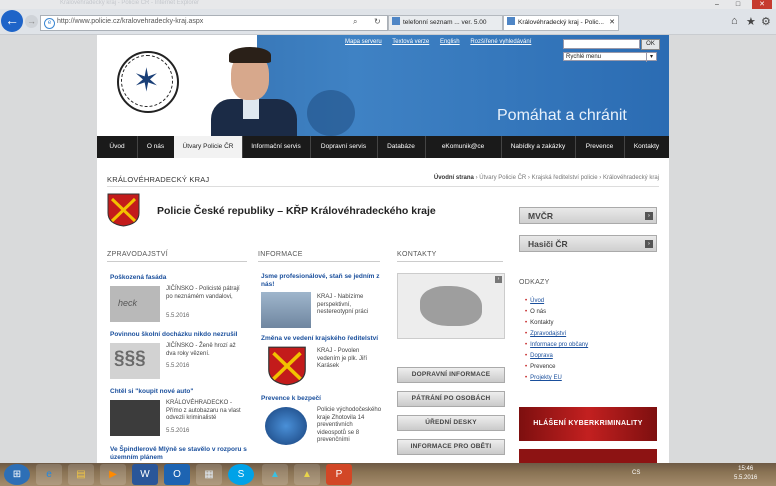 The image size is (776, 486). What do you see at coordinates (502, 178) in the screenshot?
I see `breadcrumb-utvary: Útvary Policie ČR` at bounding box center [502, 178].